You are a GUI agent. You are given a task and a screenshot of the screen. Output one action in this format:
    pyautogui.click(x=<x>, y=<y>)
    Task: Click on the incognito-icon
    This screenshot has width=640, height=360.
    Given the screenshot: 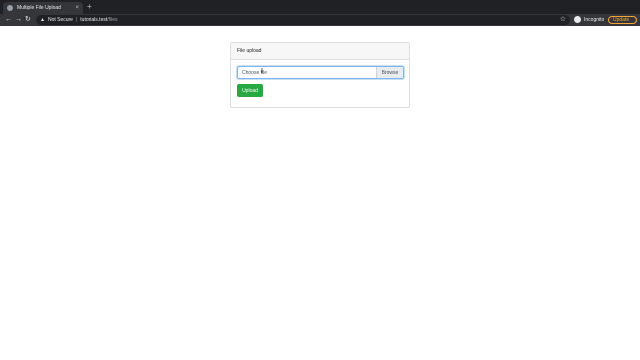 What is the action you would take?
    pyautogui.click(x=577, y=19)
    